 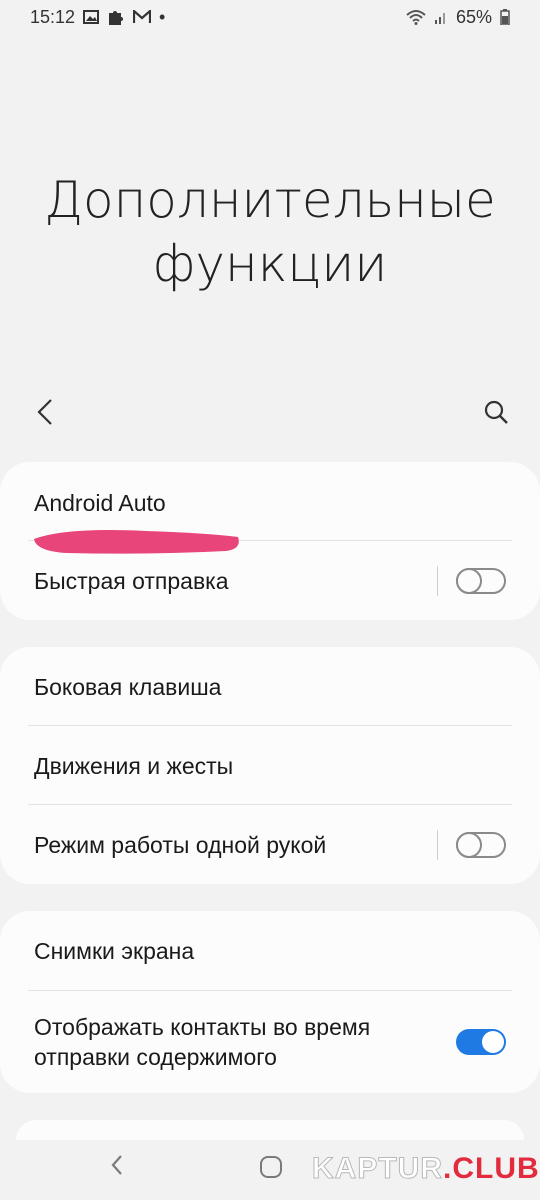 I want to click on search-button, so click(x=496, y=412).